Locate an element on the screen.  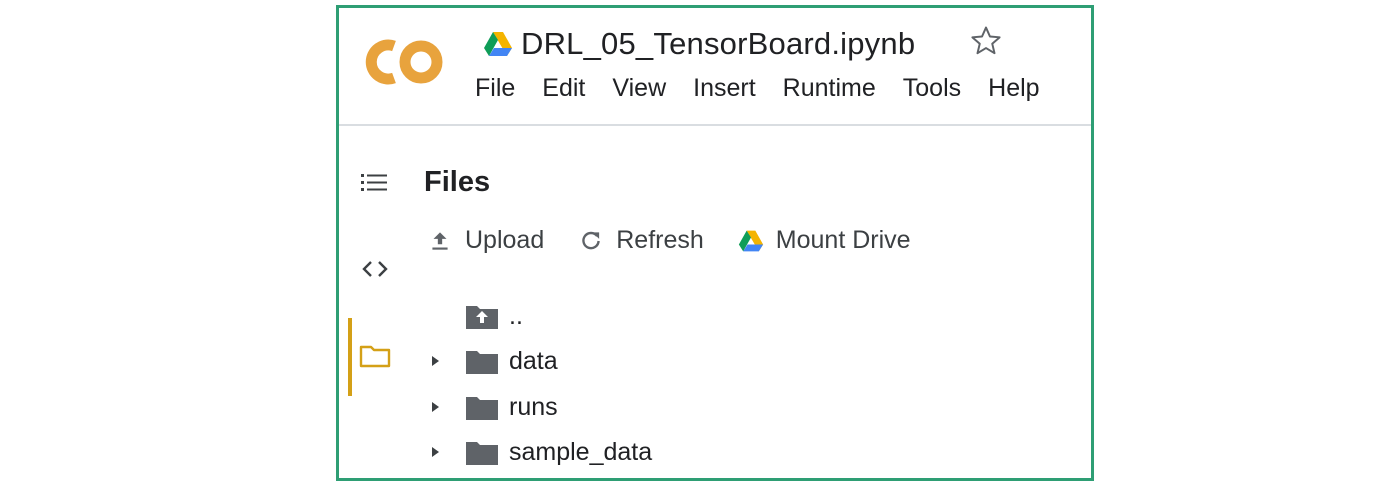
notebook-title: DRL_05_TensorBoard.ipynb is located at coordinates (718, 44).